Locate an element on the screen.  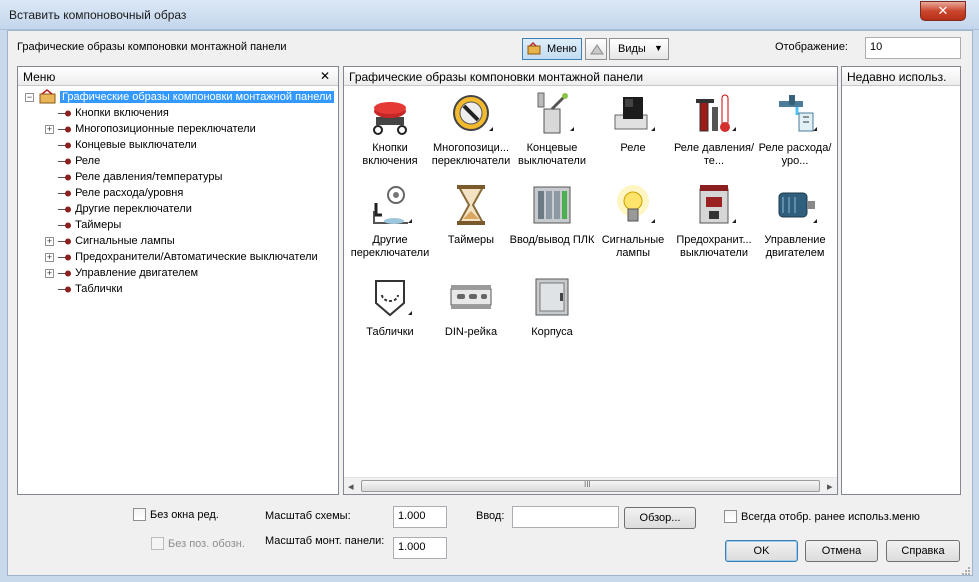
tree-item-label: Концевые выключатели is located at coordinates (136, 145).